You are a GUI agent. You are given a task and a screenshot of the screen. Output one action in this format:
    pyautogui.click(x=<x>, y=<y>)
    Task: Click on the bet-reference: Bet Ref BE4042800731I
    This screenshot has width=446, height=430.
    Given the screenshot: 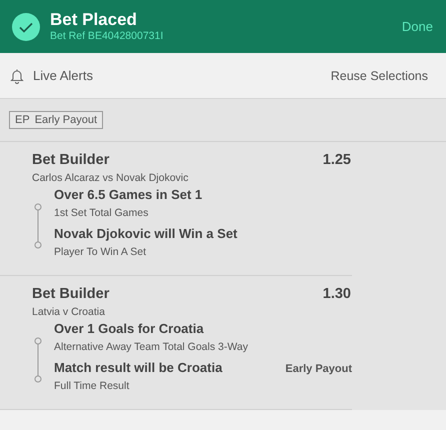 What is the action you would take?
    pyautogui.click(x=107, y=36)
    